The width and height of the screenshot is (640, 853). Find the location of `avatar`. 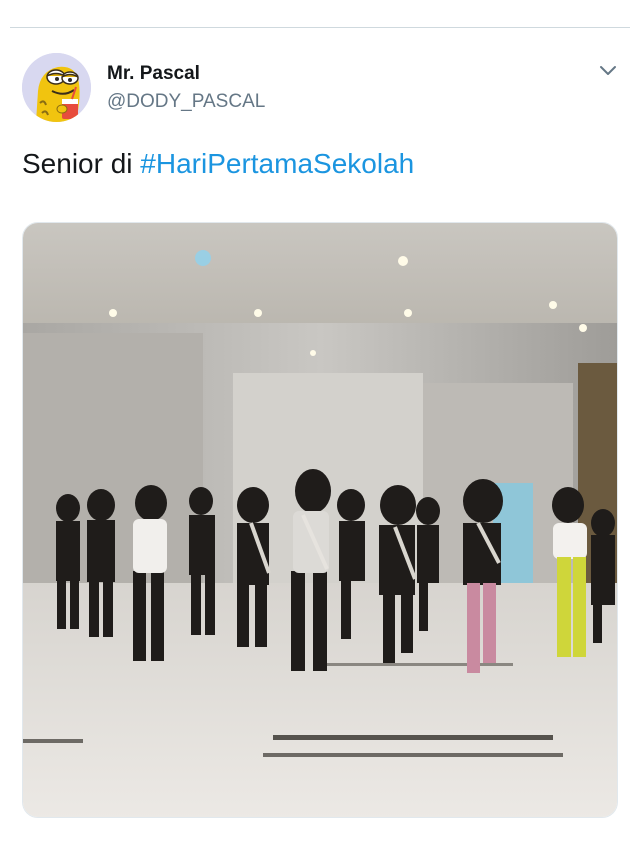

avatar is located at coordinates (56, 87).